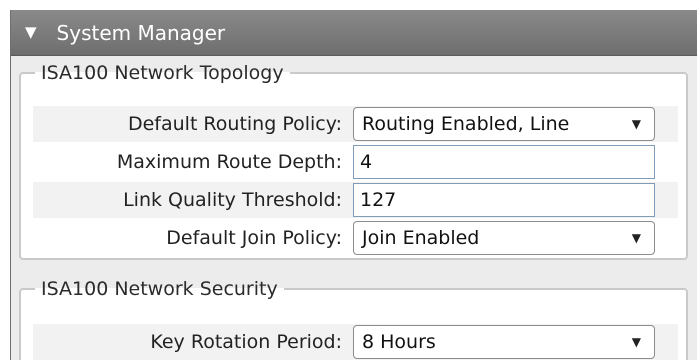 Image resolution: width=697 pixels, height=360 pixels. I want to click on join-policy-select: Join Enabled ▼, so click(504, 238).